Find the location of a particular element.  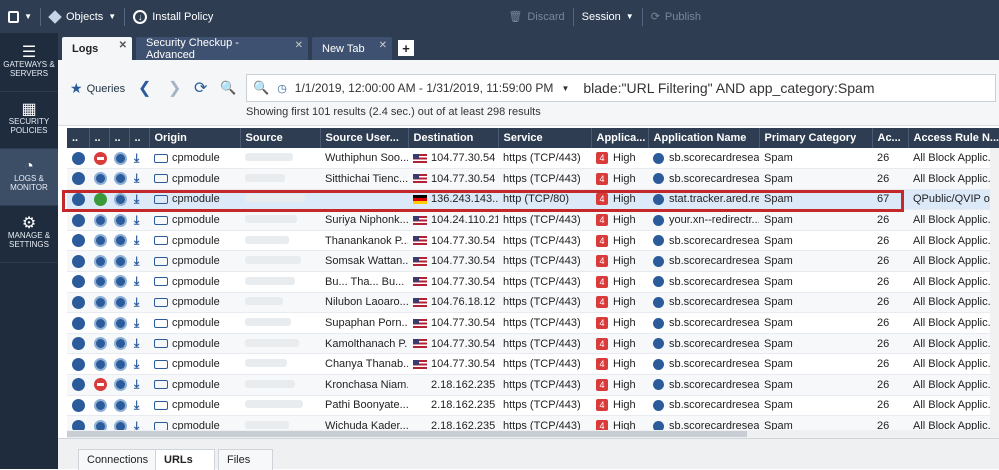

column-header: Source is located at coordinates (280, 138).